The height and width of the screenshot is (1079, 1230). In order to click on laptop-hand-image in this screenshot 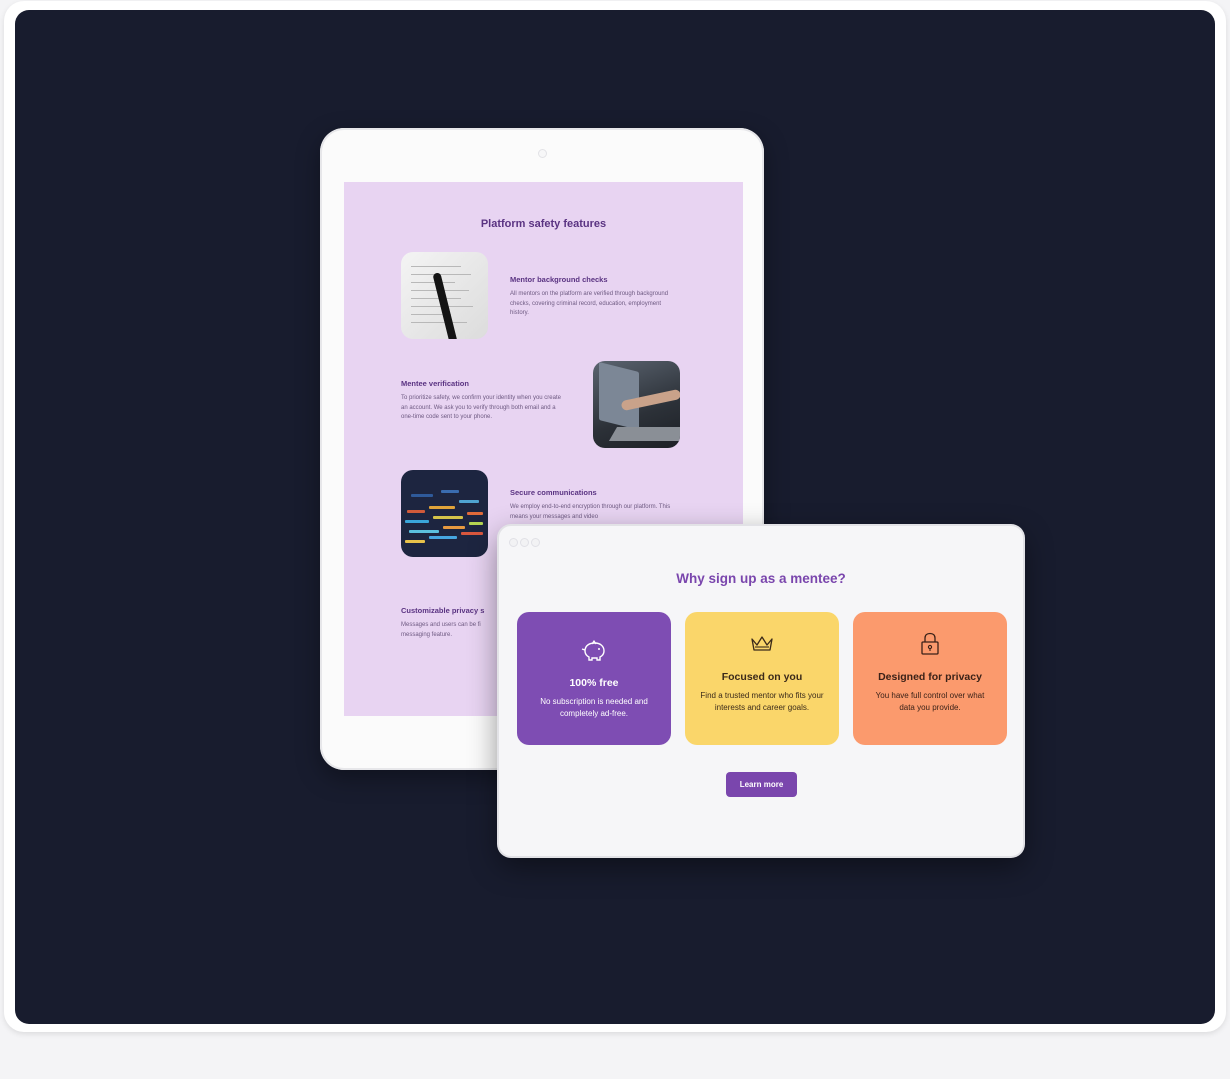, I will do `click(636, 404)`.